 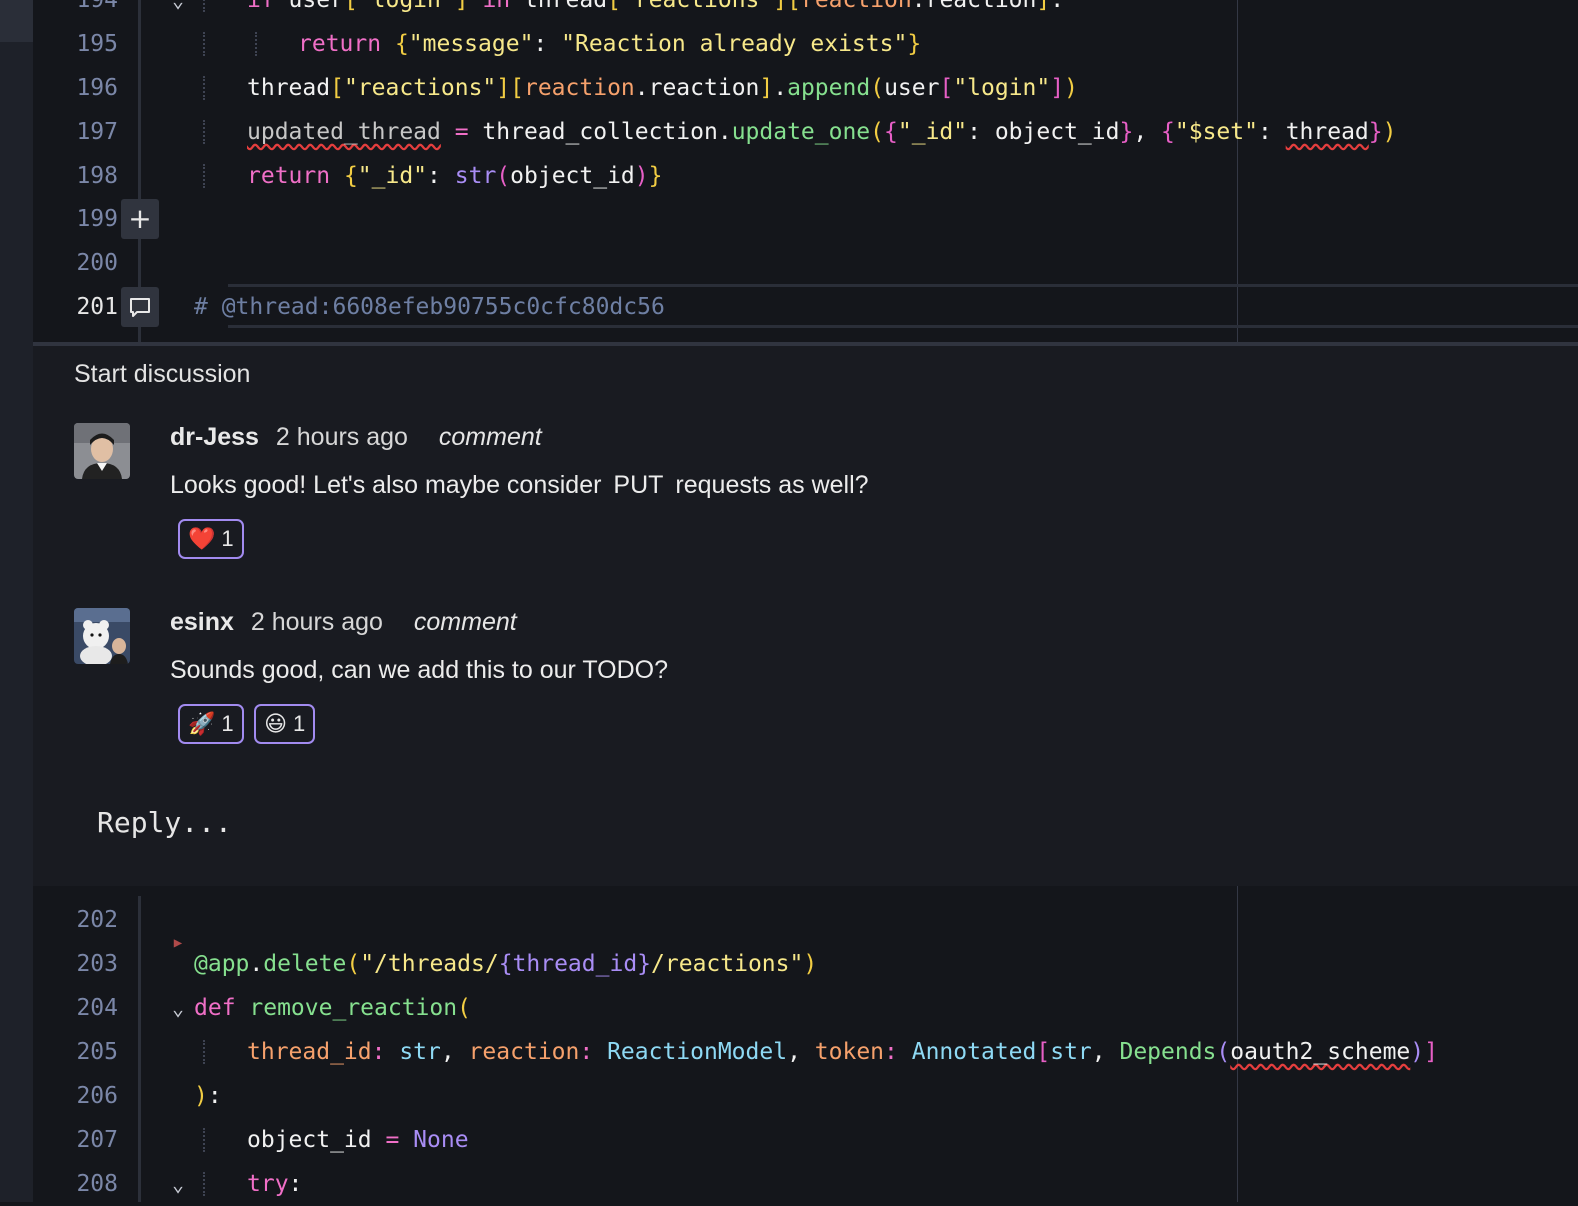 I want to click on line-number: 194, so click(x=97, y=6).